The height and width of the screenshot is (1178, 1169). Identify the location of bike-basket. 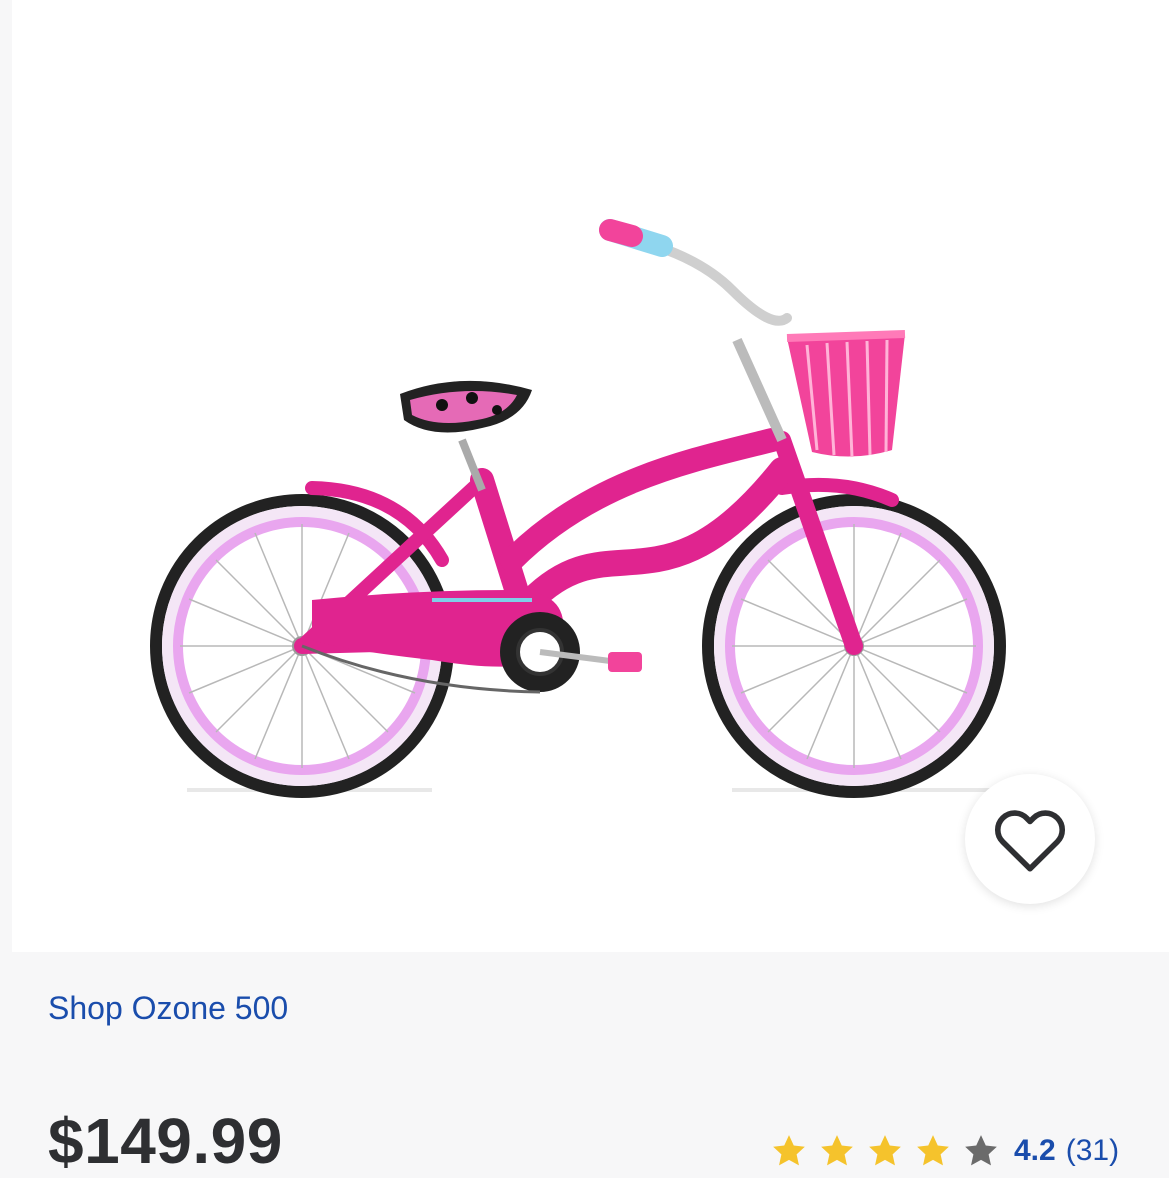
(846, 394).